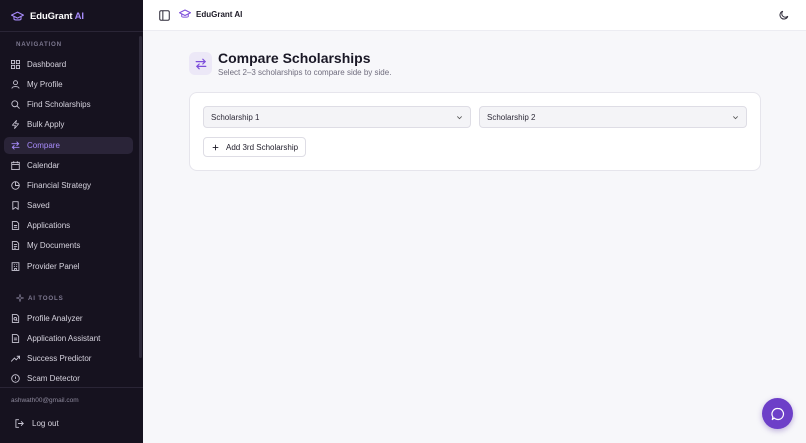  I want to click on sidebar-item-label: My Profile, so click(45, 84).